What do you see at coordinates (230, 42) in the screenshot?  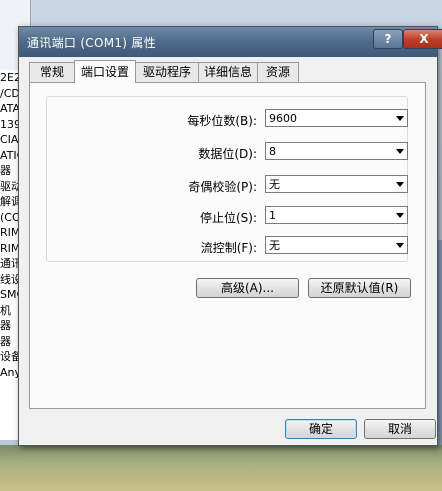 I see `title-bar: 通讯端口 (COM1) 属性 ? X` at bounding box center [230, 42].